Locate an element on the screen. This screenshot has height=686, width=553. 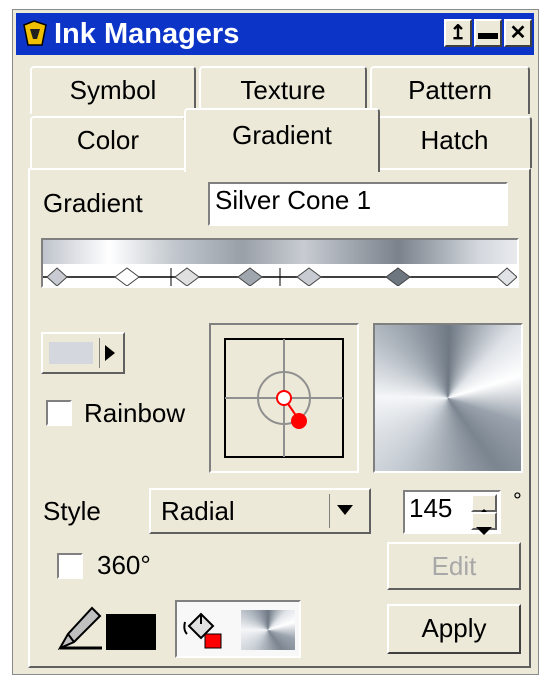
rainbow-label: Rainbow is located at coordinates (135, 413).